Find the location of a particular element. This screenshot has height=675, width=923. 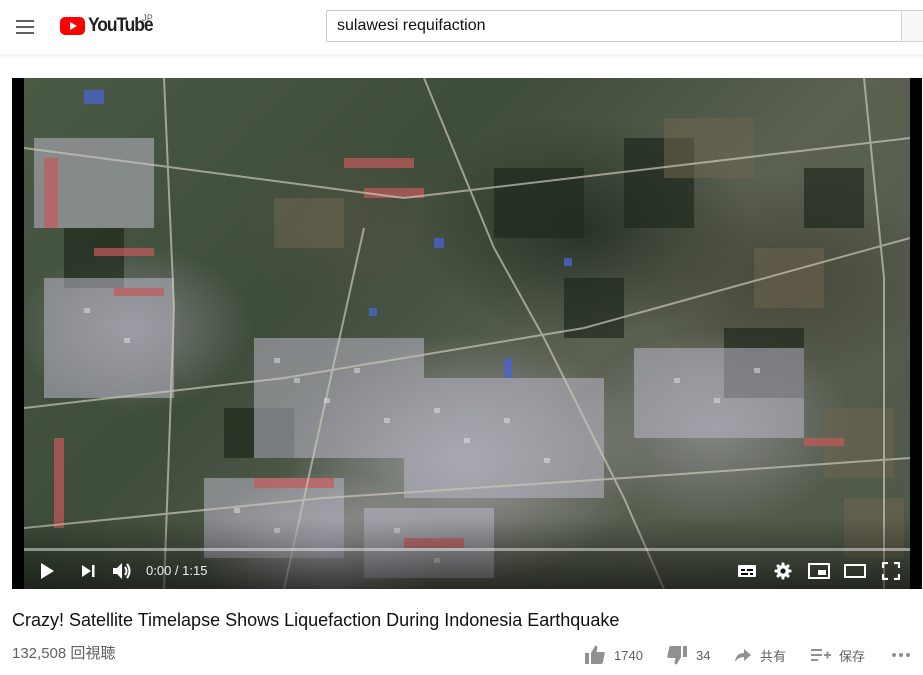

masthead: YouTube JP is located at coordinates (461, 27).